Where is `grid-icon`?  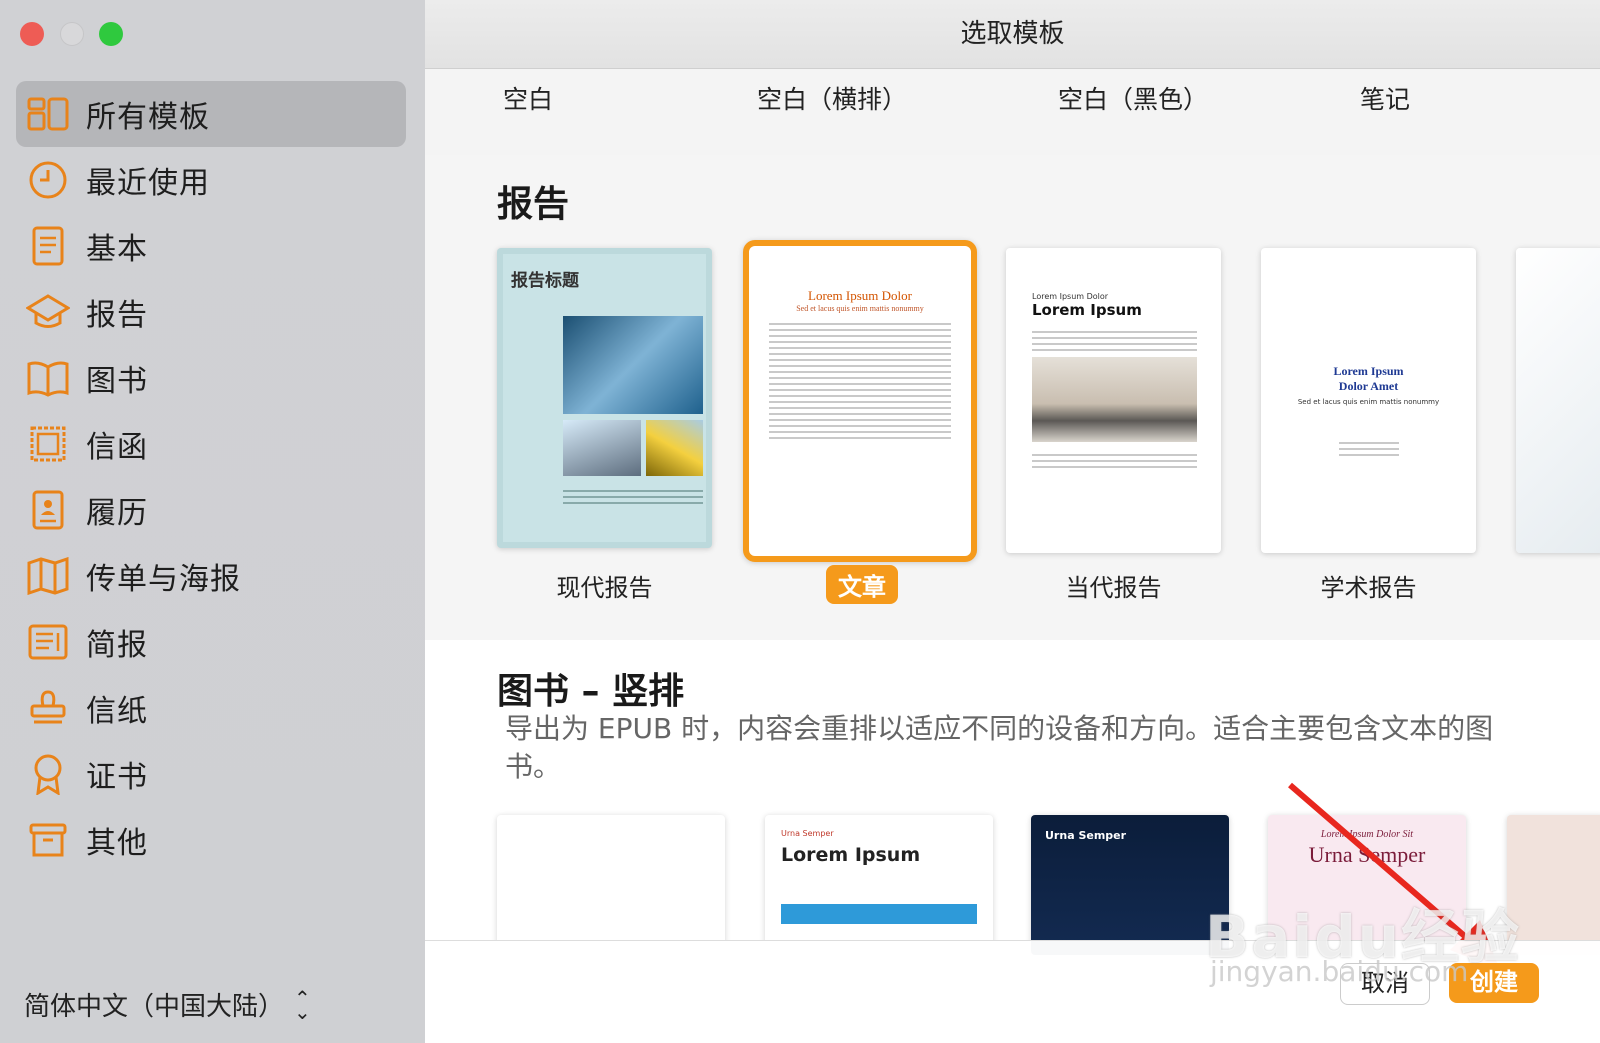
grid-icon is located at coordinates (48, 114).